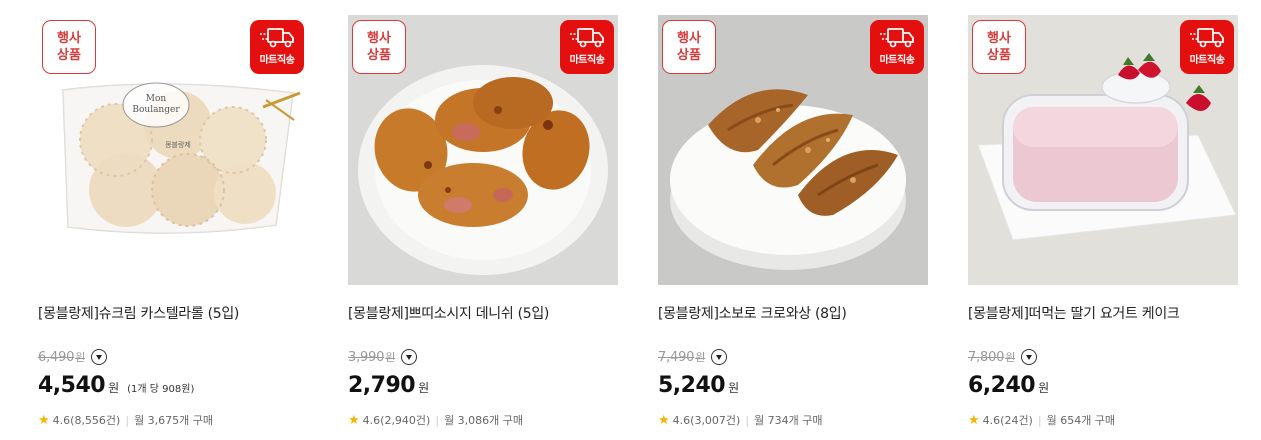 The image size is (1261, 440). Describe the element at coordinates (86, 420) in the screenshot. I see `rating-text: 4.6(8,556건)` at that location.